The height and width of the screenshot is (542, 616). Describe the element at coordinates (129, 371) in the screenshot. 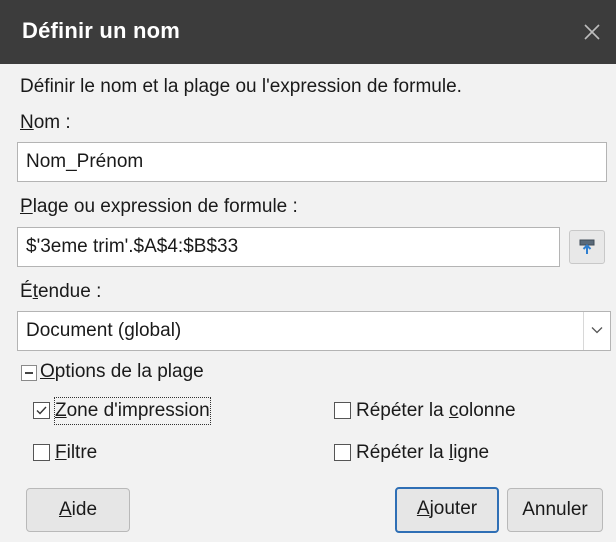

I see `range-options-rest: ptions de la plage` at that location.